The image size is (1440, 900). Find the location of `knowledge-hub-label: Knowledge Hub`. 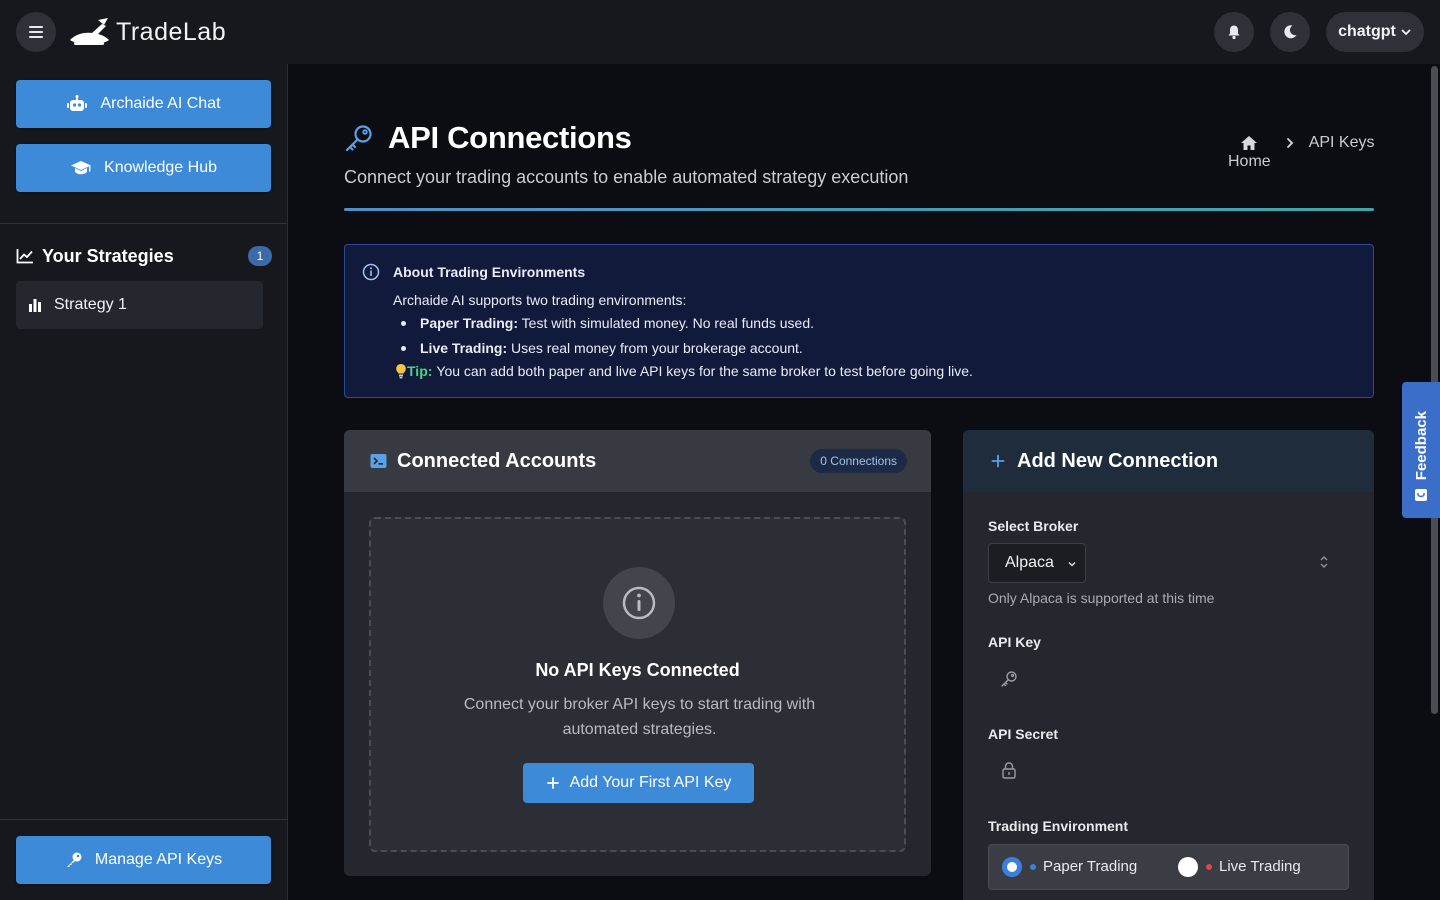

knowledge-hub-label: Knowledge Hub is located at coordinates (160, 167).